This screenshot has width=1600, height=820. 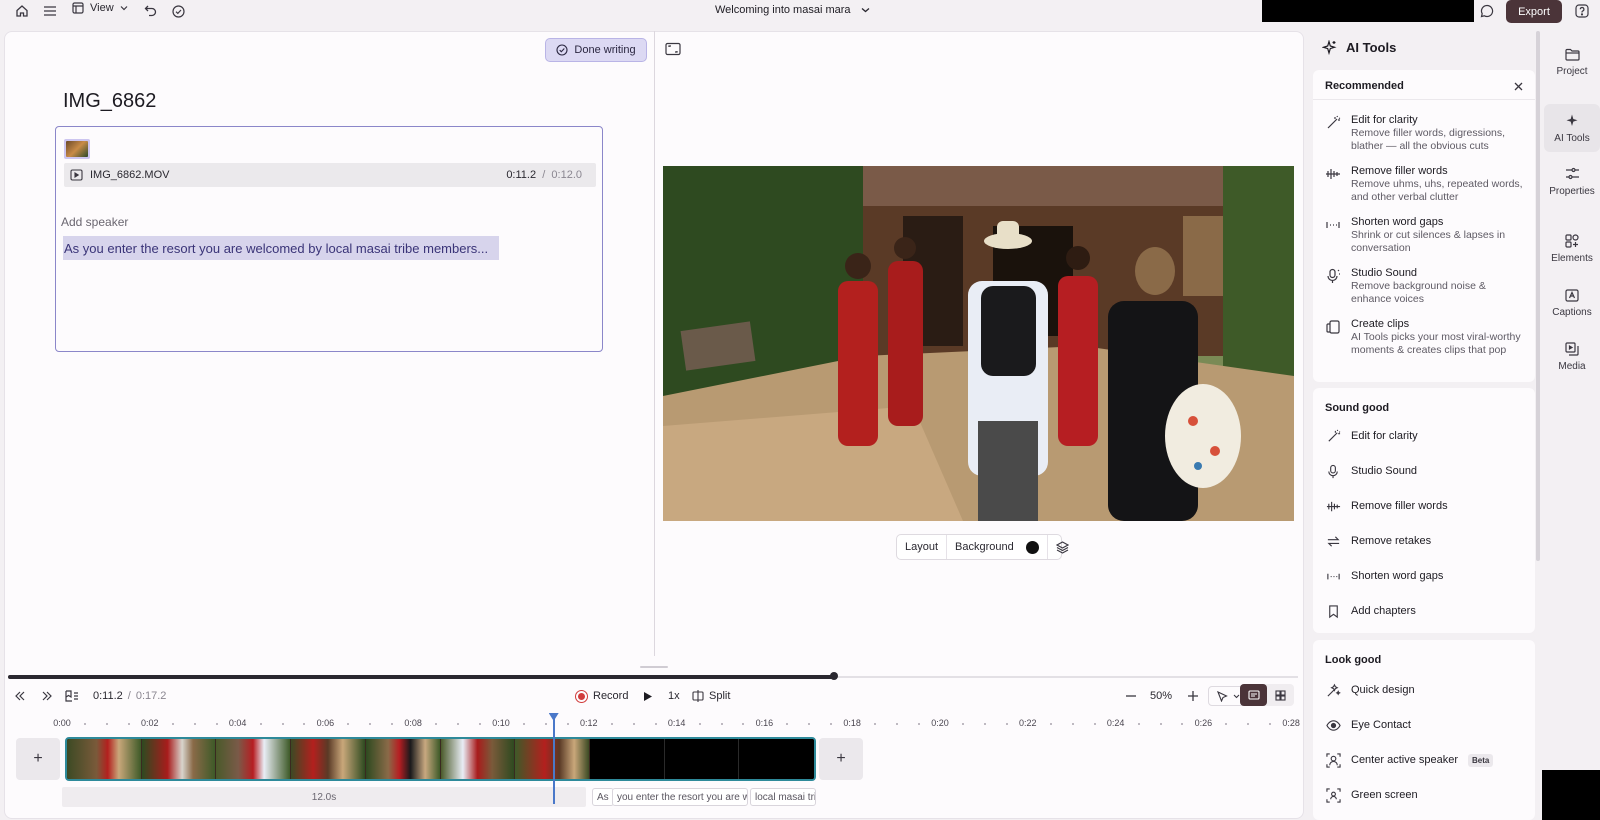 What do you see at coordinates (47, 696) in the screenshot?
I see `skip-forward-icon` at bounding box center [47, 696].